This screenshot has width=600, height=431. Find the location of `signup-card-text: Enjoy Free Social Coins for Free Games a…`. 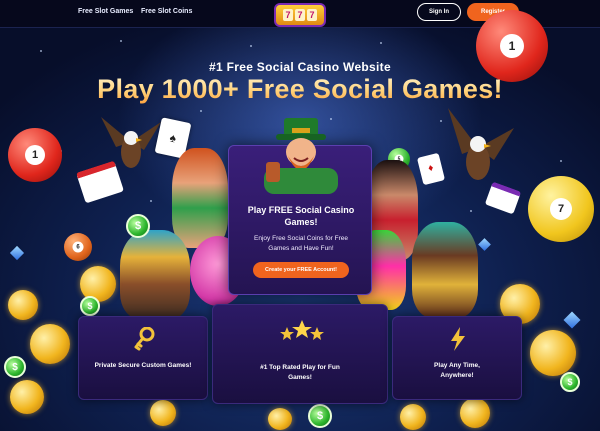

signup-card-text: Enjoy Free Social Coins for Free Games a… is located at coordinates (301, 243).